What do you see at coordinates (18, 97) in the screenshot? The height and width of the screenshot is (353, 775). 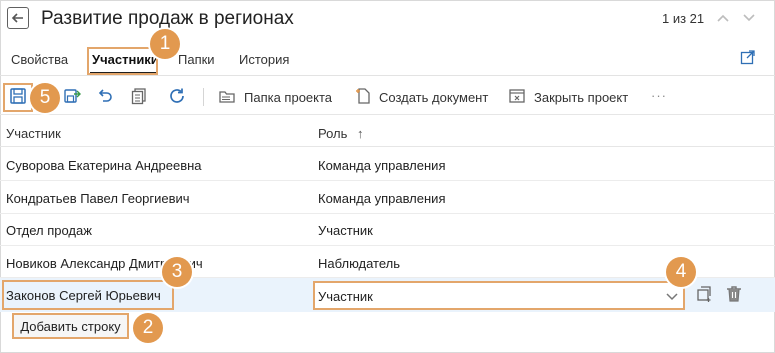 I see `save-button` at bounding box center [18, 97].